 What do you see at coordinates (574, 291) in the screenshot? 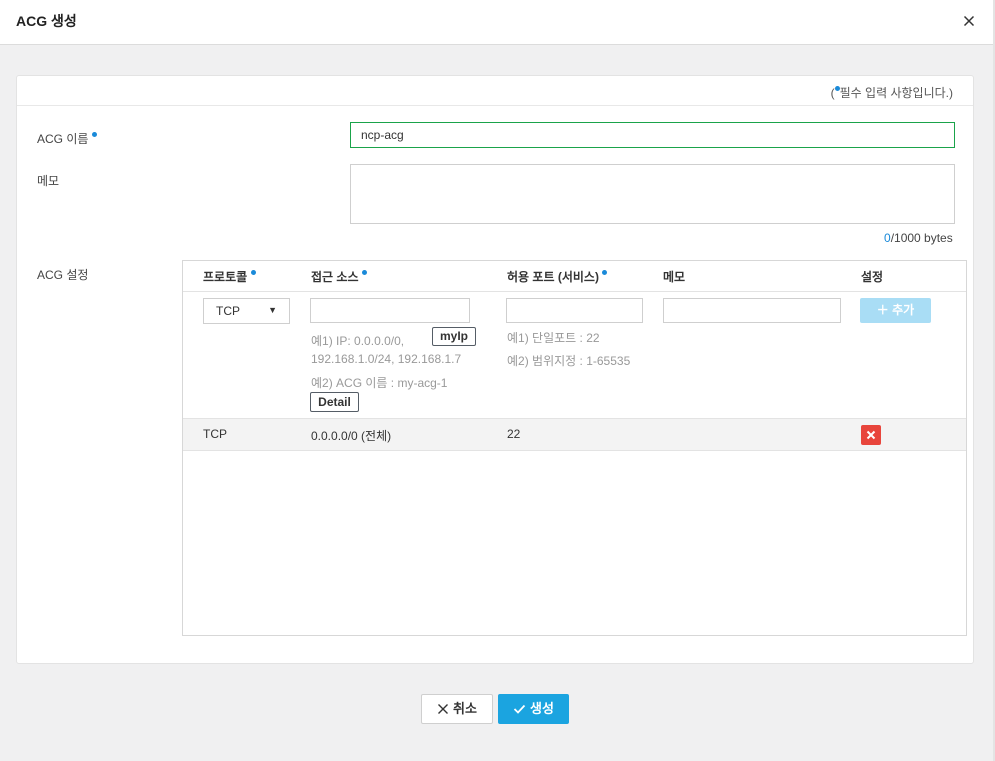
I see `header-divider` at bounding box center [574, 291].